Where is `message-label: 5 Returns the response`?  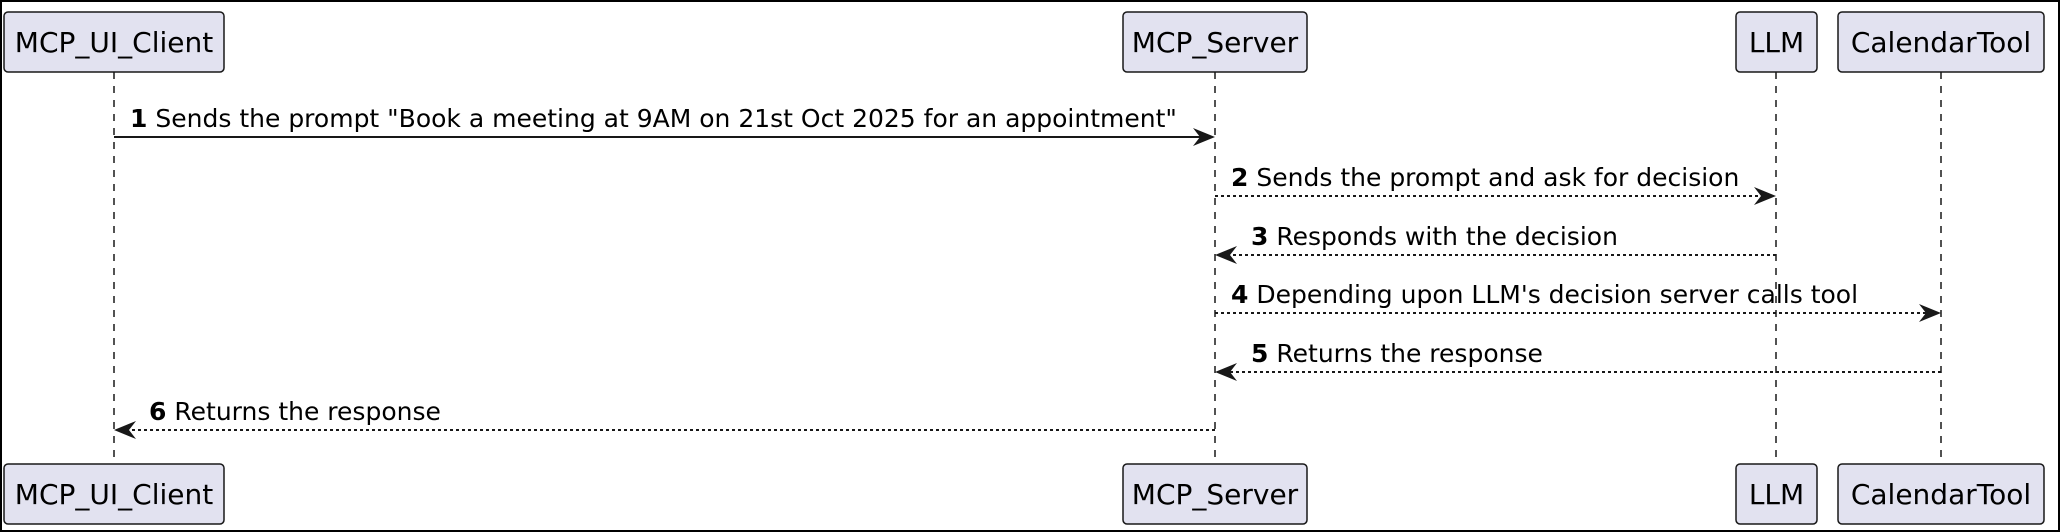
message-label: 5 Returns the response is located at coordinates (1397, 353).